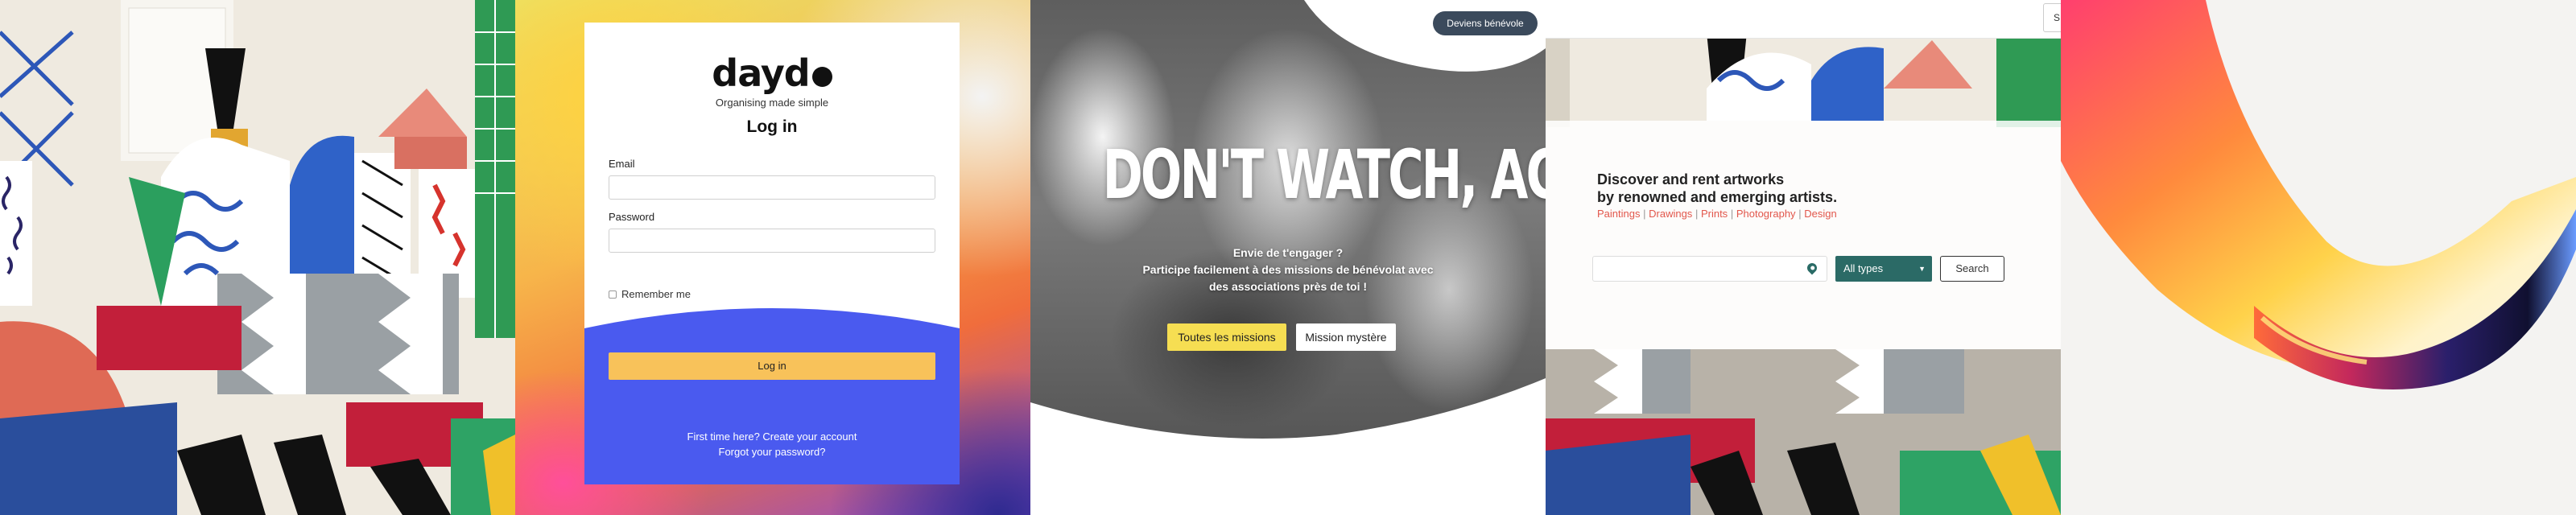  What do you see at coordinates (1288, 286) in the screenshot?
I see `hero-subtitle-line: des associations près de toi !` at bounding box center [1288, 286].